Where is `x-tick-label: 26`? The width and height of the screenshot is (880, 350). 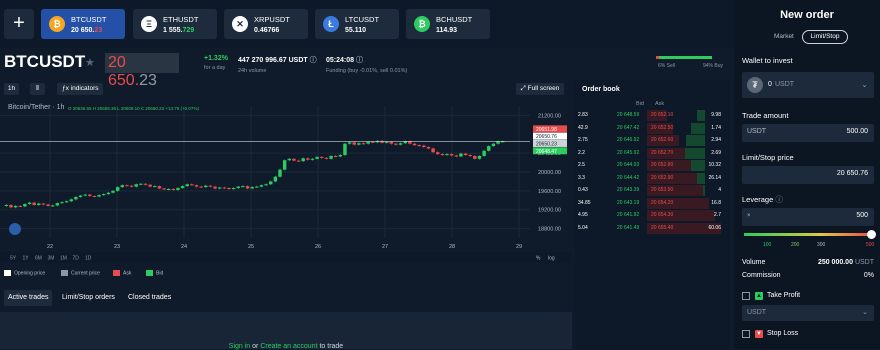 x-tick-label: 26 is located at coordinates (318, 247).